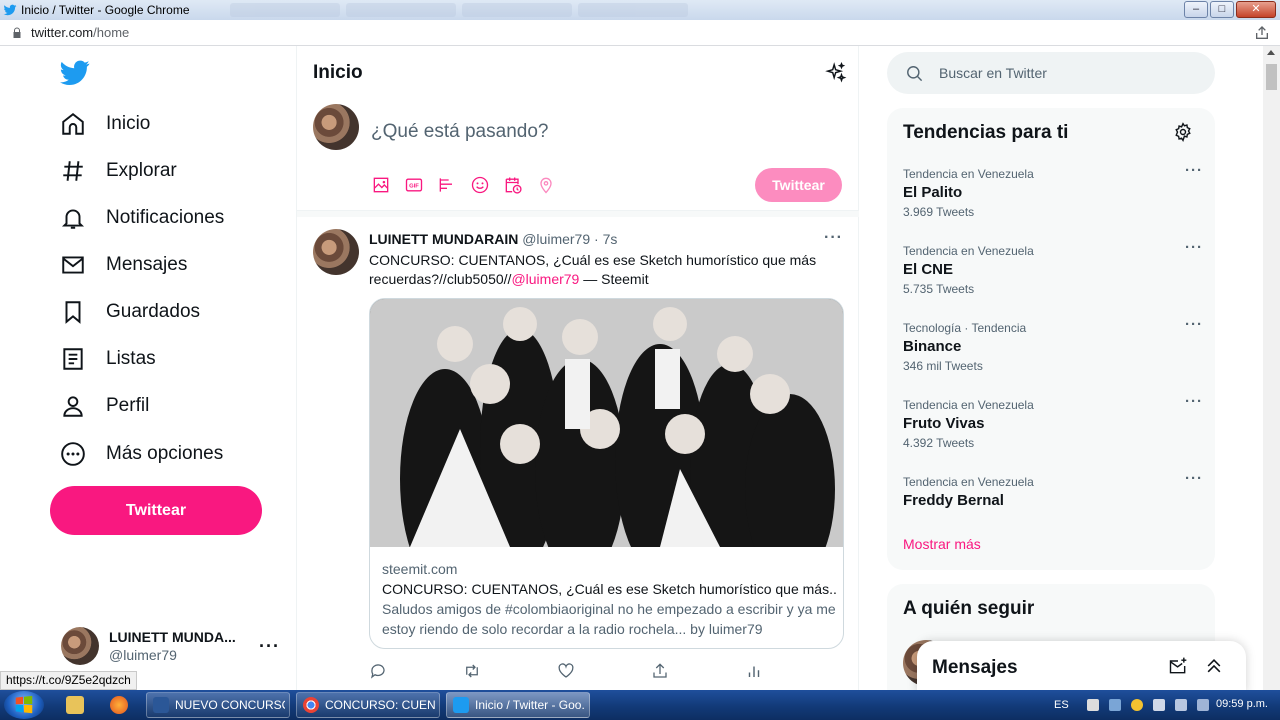 The width and height of the screenshot is (1280, 720). What do you see at coordinates (119, 705) in the screenshot?
I see `firefox-icon` at bounding box center [119, 705].